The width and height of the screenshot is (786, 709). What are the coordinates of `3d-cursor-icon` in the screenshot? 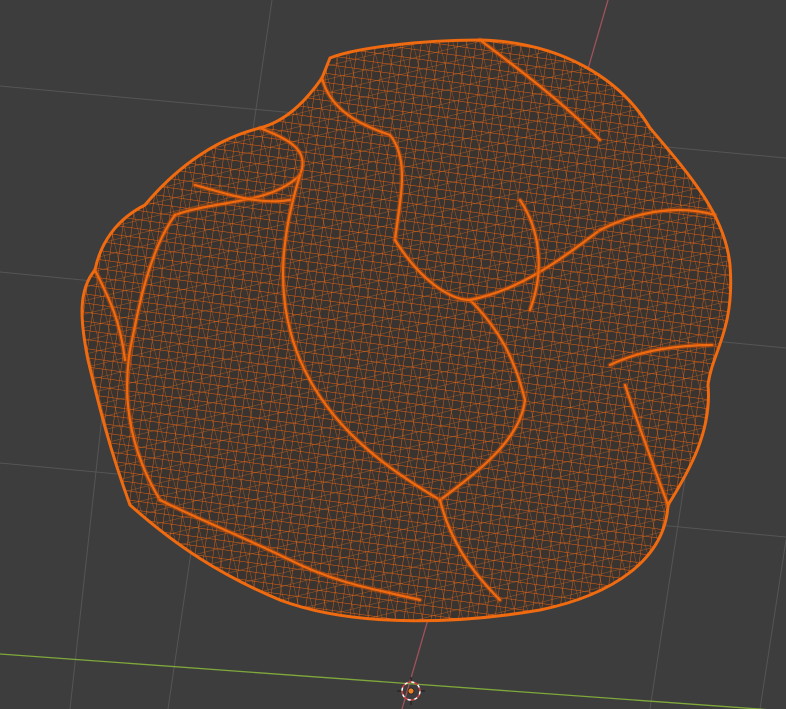 It's located at (411, 691).